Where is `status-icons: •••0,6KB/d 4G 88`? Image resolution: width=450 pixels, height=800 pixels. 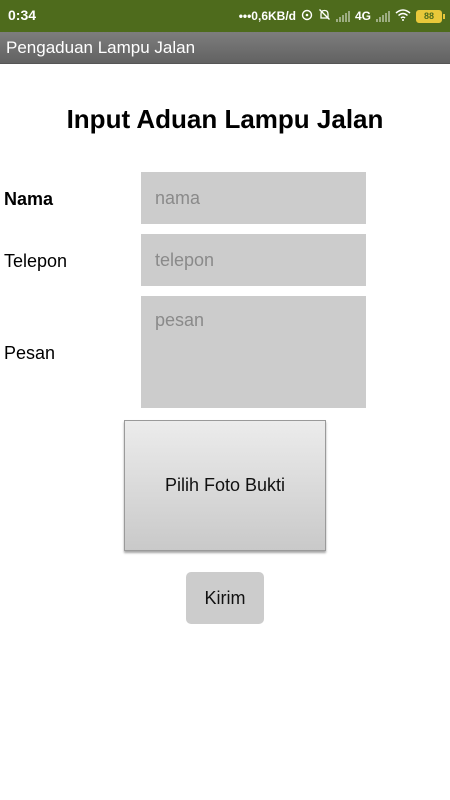 status-icons: •••0,6KB/d 4G 88 is located at coordinates (341, 16).